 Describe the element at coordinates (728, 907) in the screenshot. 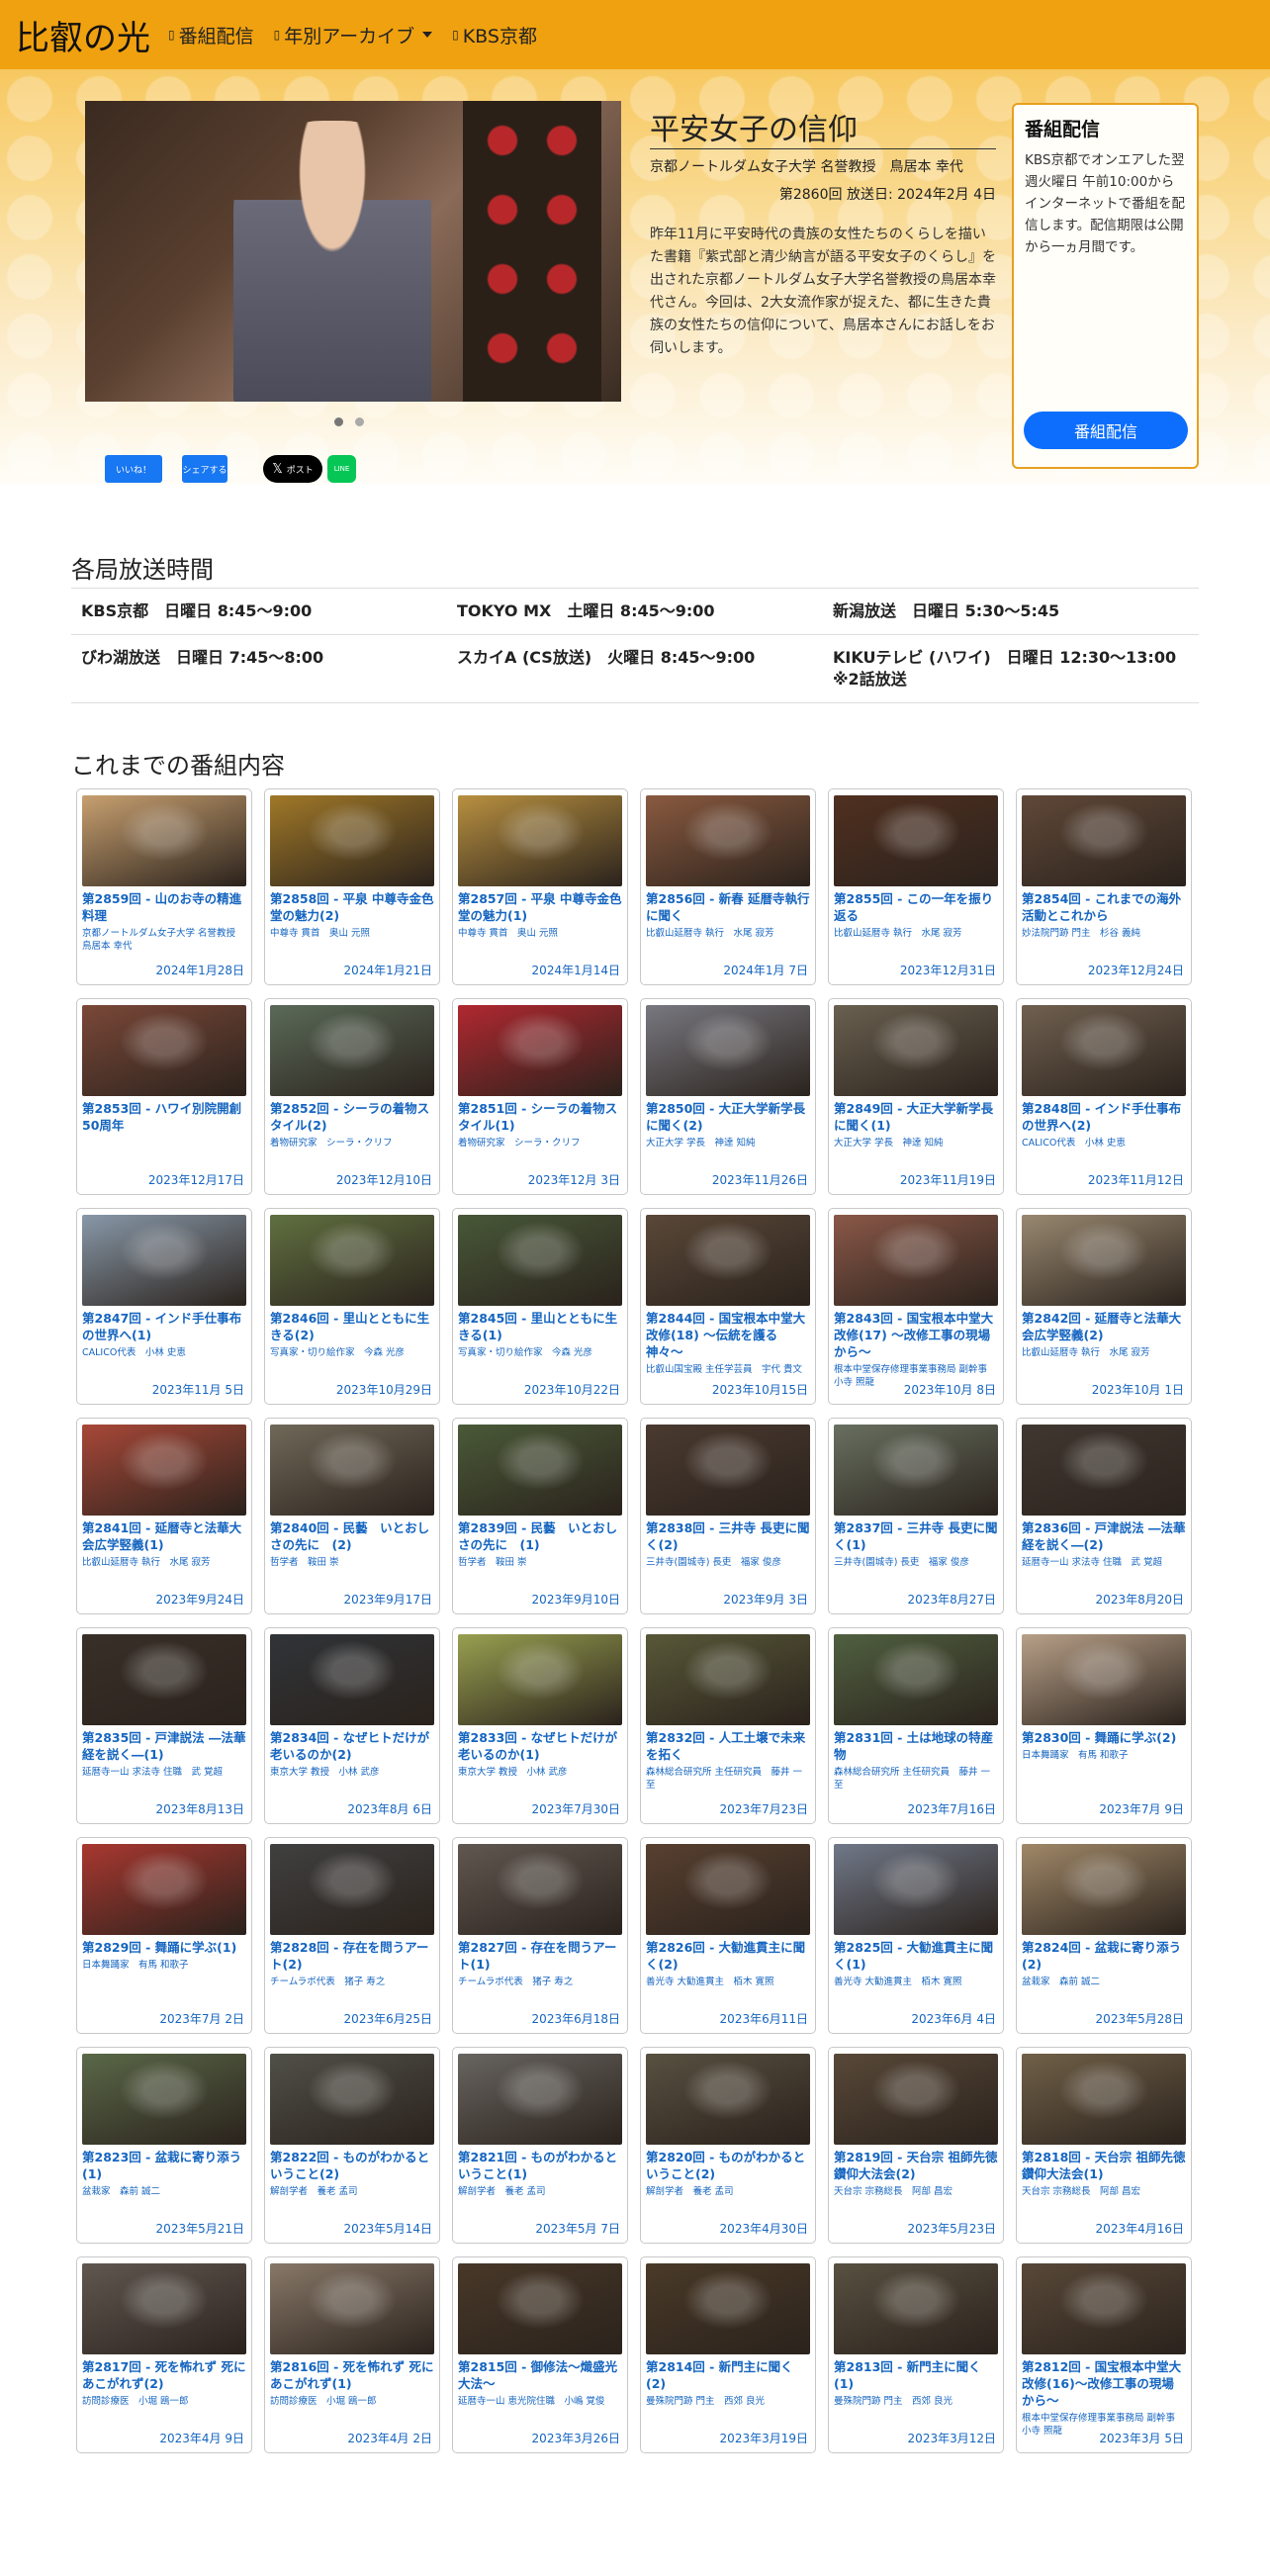

I see `episode-card-title: 第2856回 - 新春 延暦寺執行に聞く` at that location.